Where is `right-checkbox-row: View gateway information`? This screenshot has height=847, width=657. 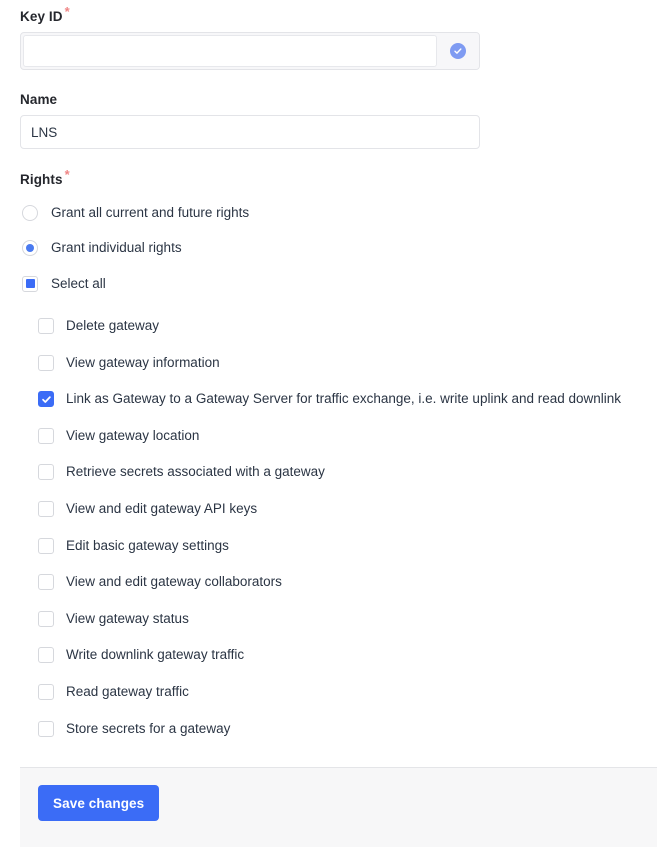
right-checkbox-row: View gateway information is located at coordinates (344, 363).